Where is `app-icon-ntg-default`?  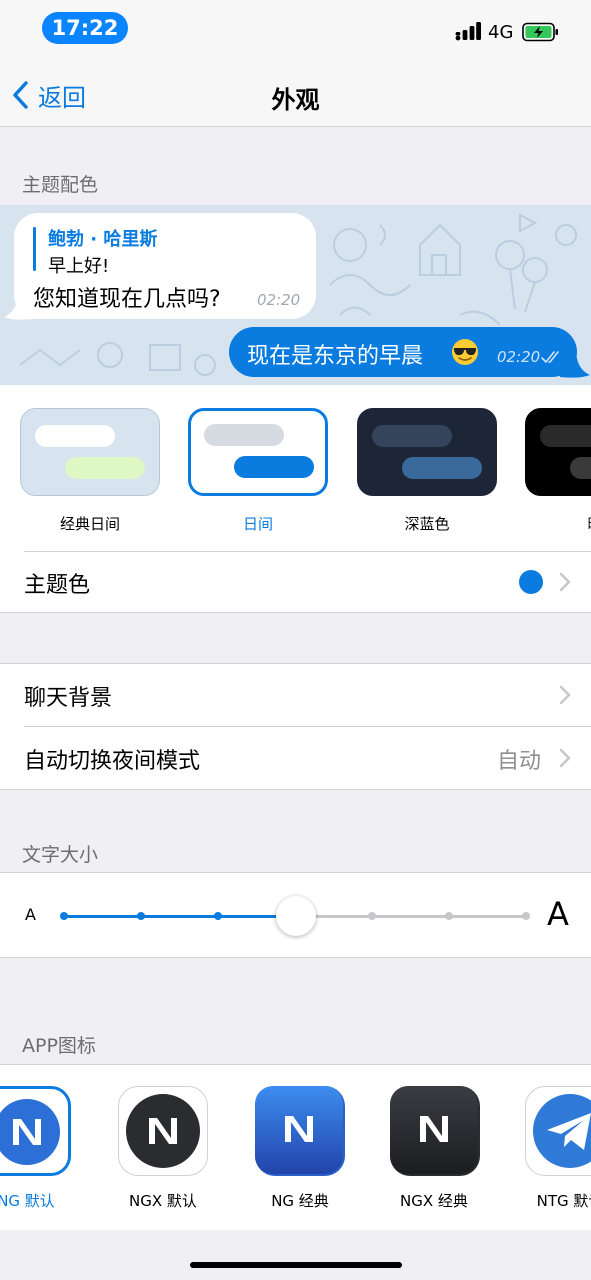 app-icon-ntg-default is located at coordinates (558, 1131).